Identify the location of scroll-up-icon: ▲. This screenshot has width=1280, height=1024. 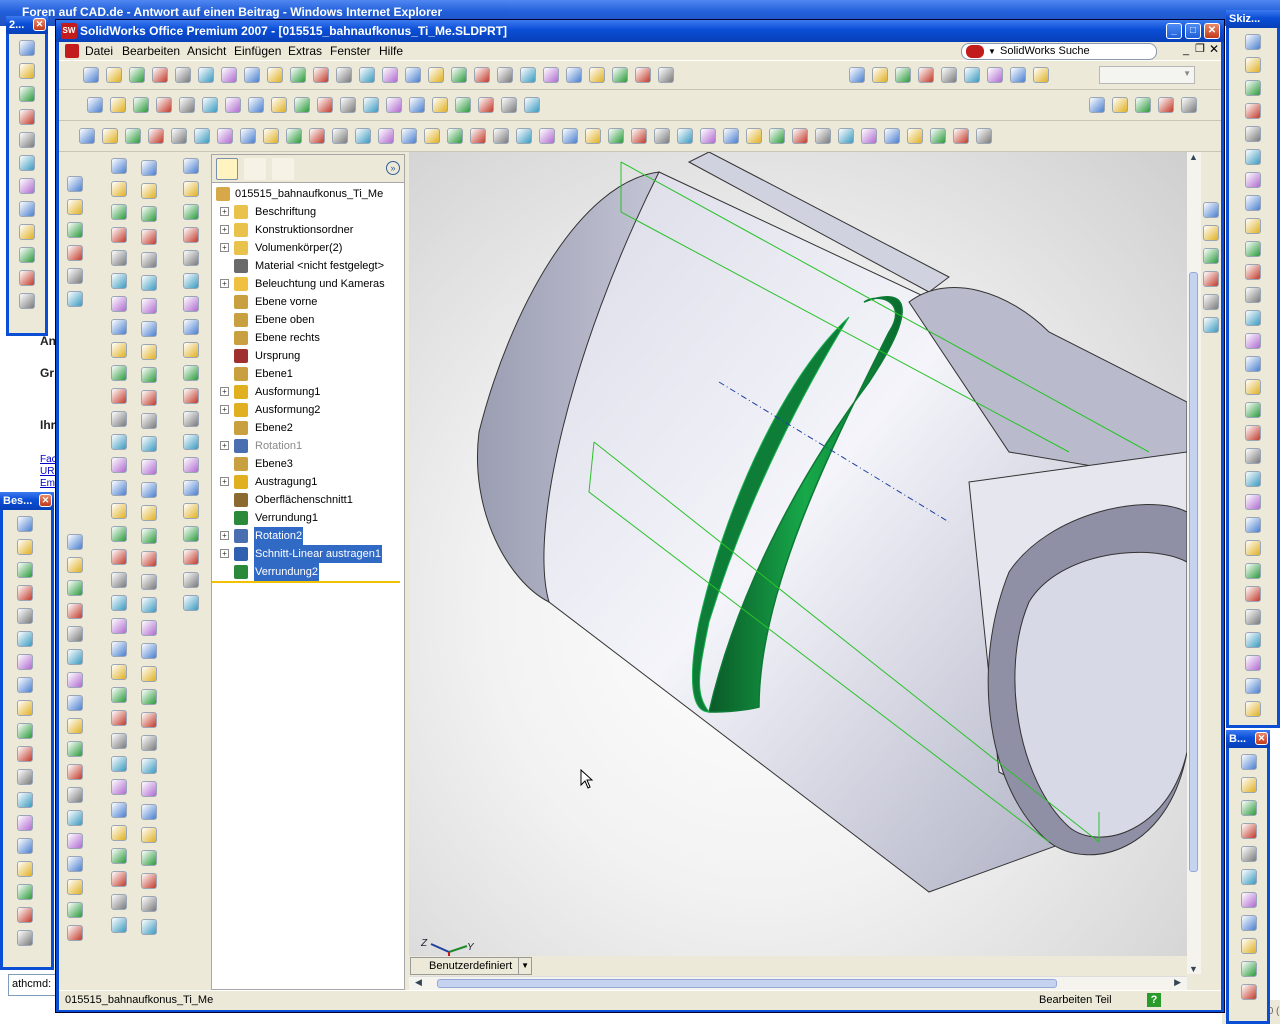
(1193, 157).